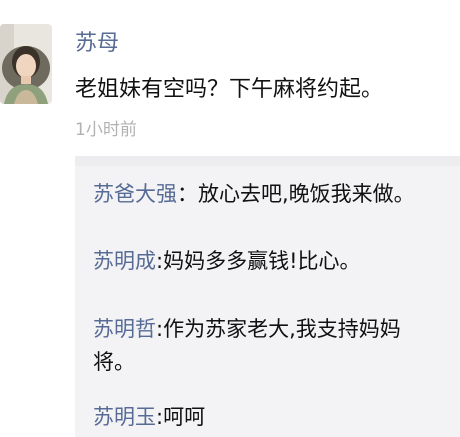  What do you see at coordinates (135, 194) in the screenshot?
I see `commenter-name: 苏爸大强` at bounding box center [135, 194].